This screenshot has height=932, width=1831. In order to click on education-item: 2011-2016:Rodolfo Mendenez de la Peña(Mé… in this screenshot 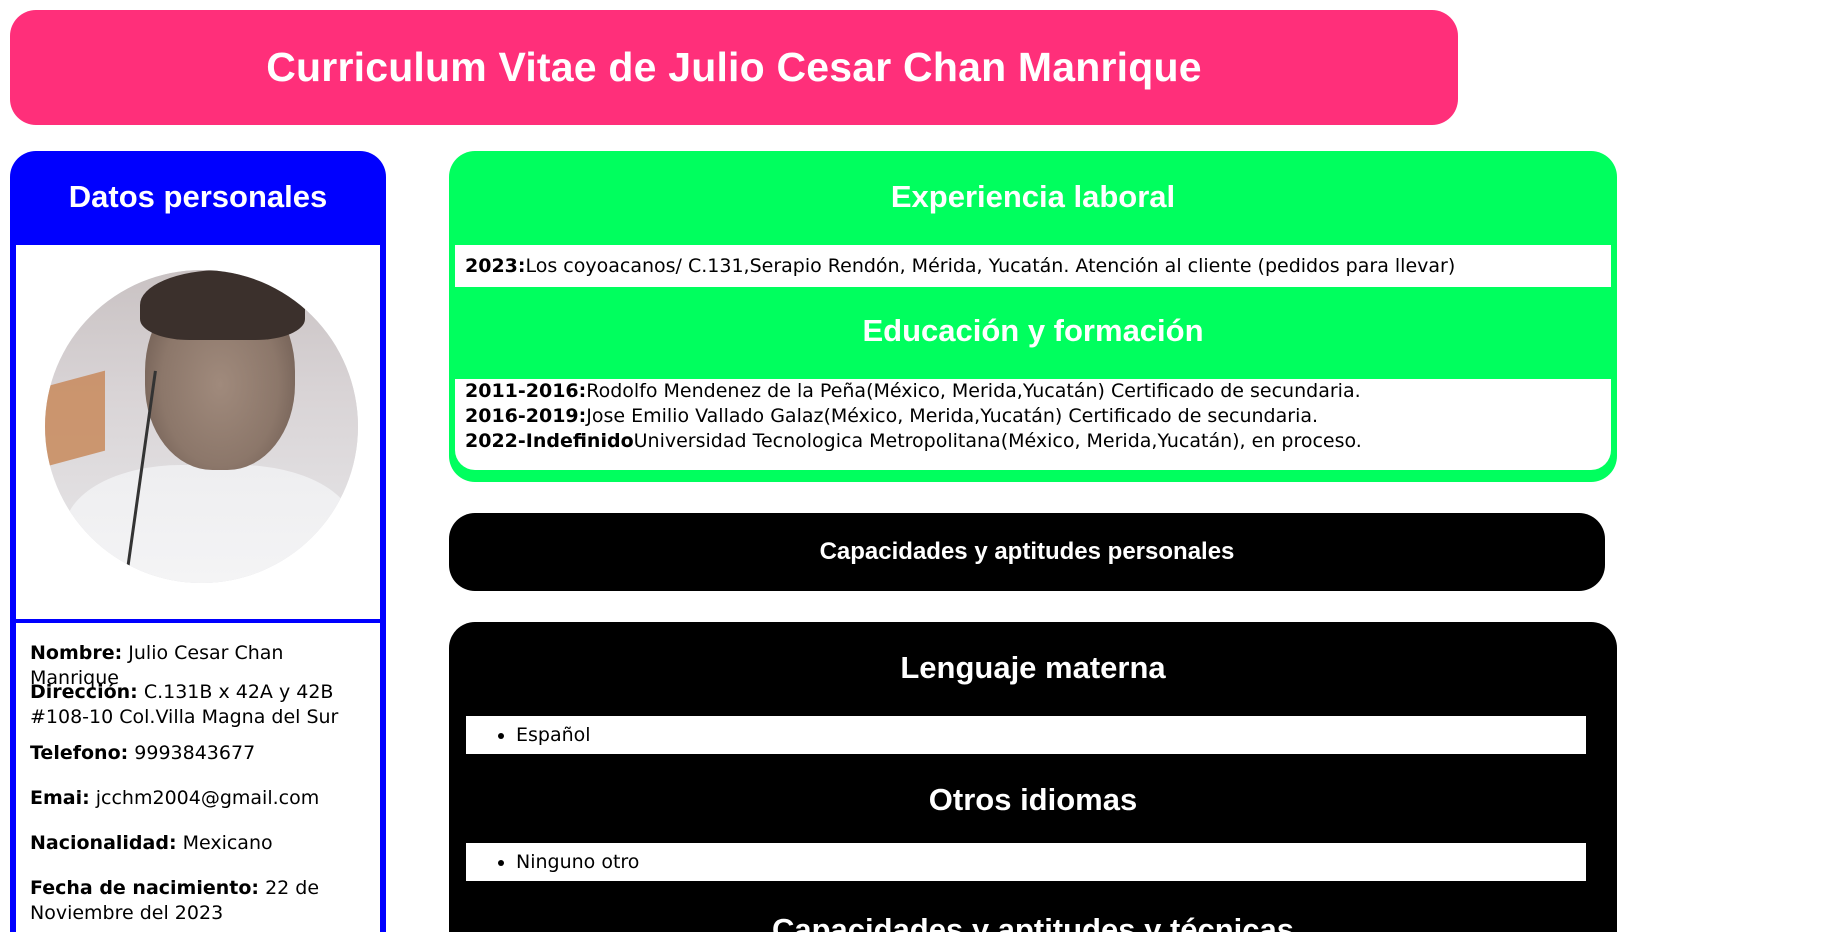, I will do `click(1038, 391)`.